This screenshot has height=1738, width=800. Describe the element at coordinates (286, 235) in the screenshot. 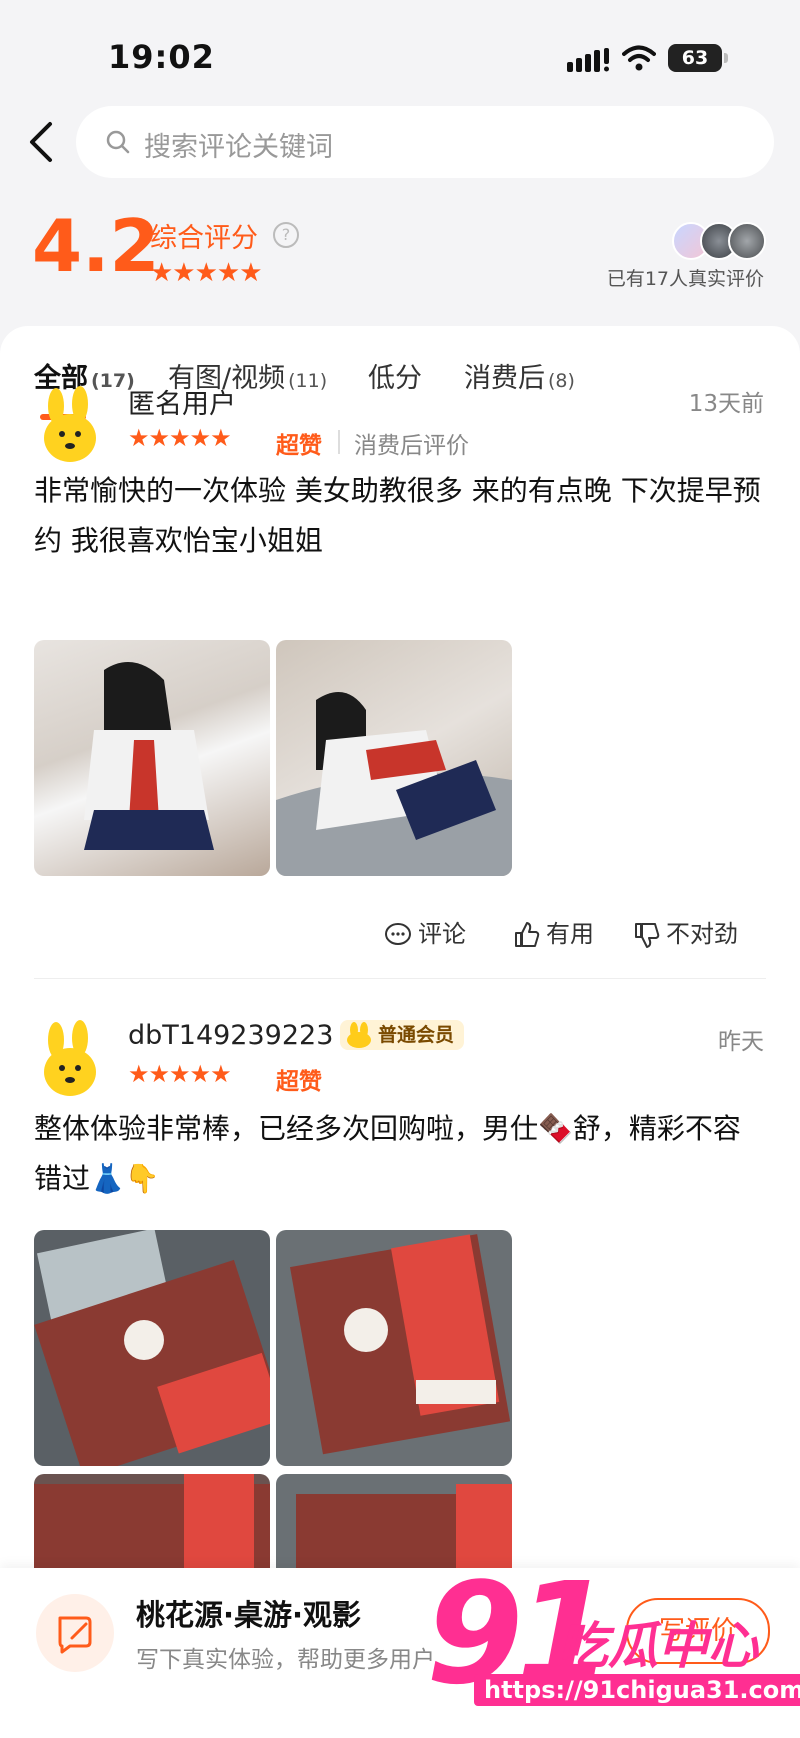

I see `help-icon: ?` at that location.